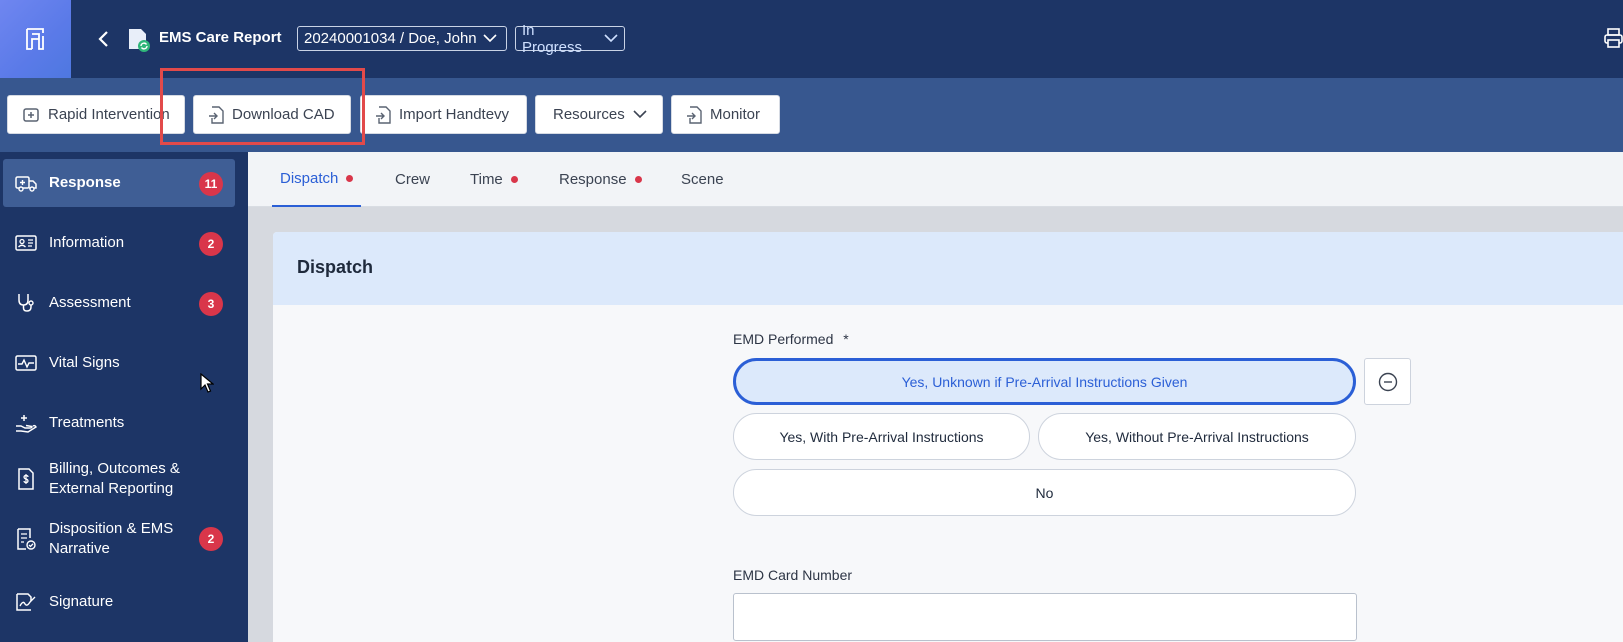 The height and width of the screenshot is (642, 1623). What do you see at coordinates (81, 601) in the screenshot?
I see `sidebar-item-label: Signature` at bounding box center [81, 601].